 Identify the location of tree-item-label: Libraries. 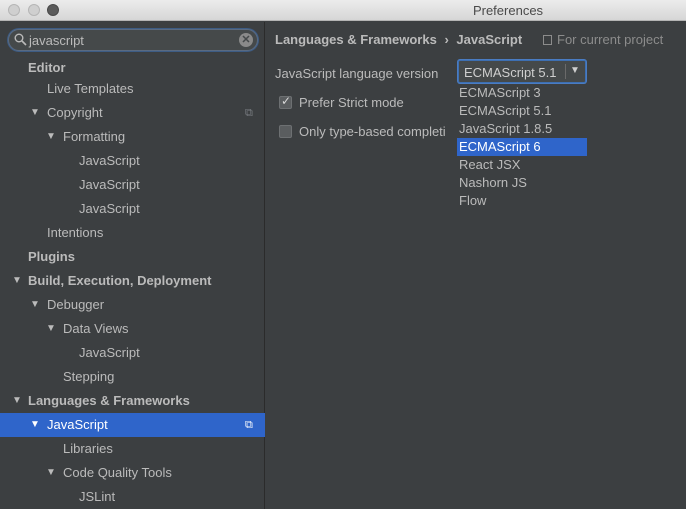
(88, 448).